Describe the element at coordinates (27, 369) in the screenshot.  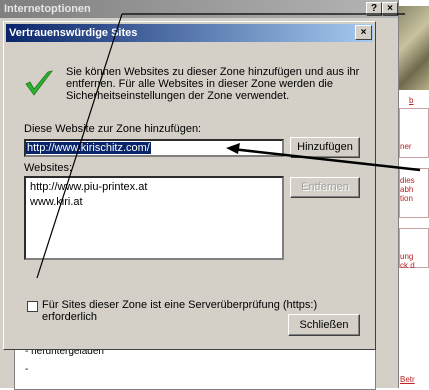
I see `lower-line-2: -` at that location.